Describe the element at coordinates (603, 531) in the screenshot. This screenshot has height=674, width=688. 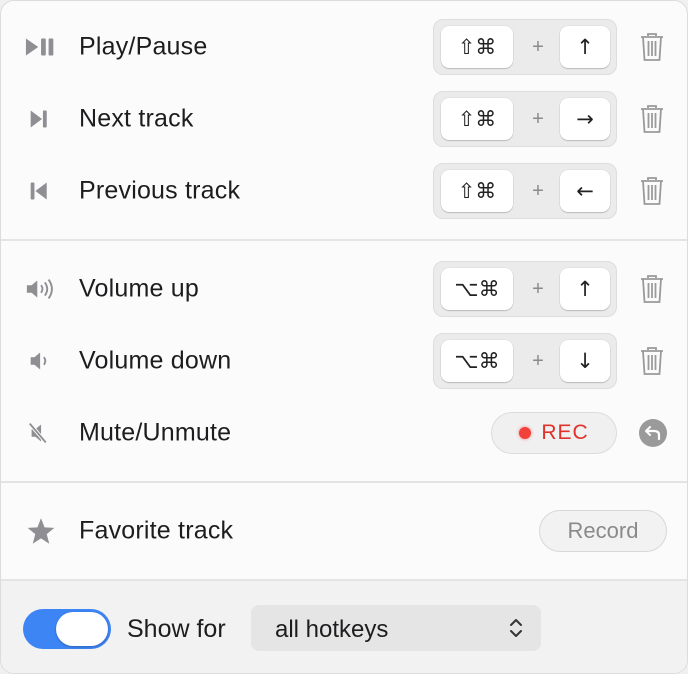
I see `record-button: Record` at that location.